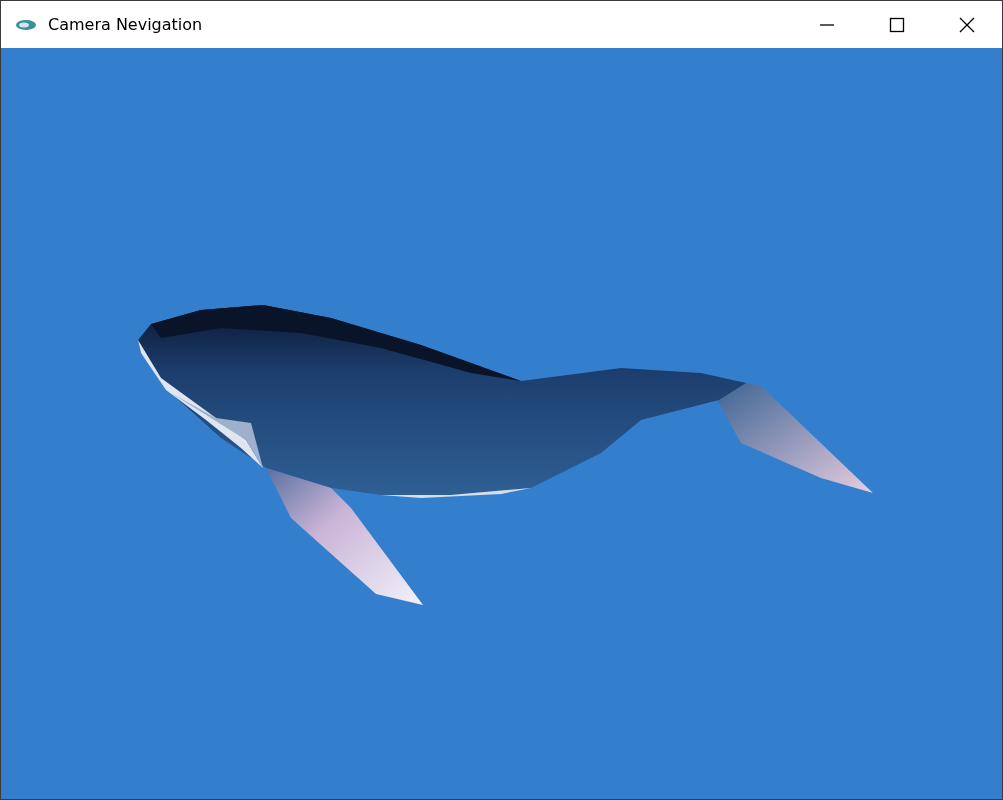  What do you see at coordinates (26, 24) in the screenshot?
I see `app-icon` at bounding box center [26, 24].